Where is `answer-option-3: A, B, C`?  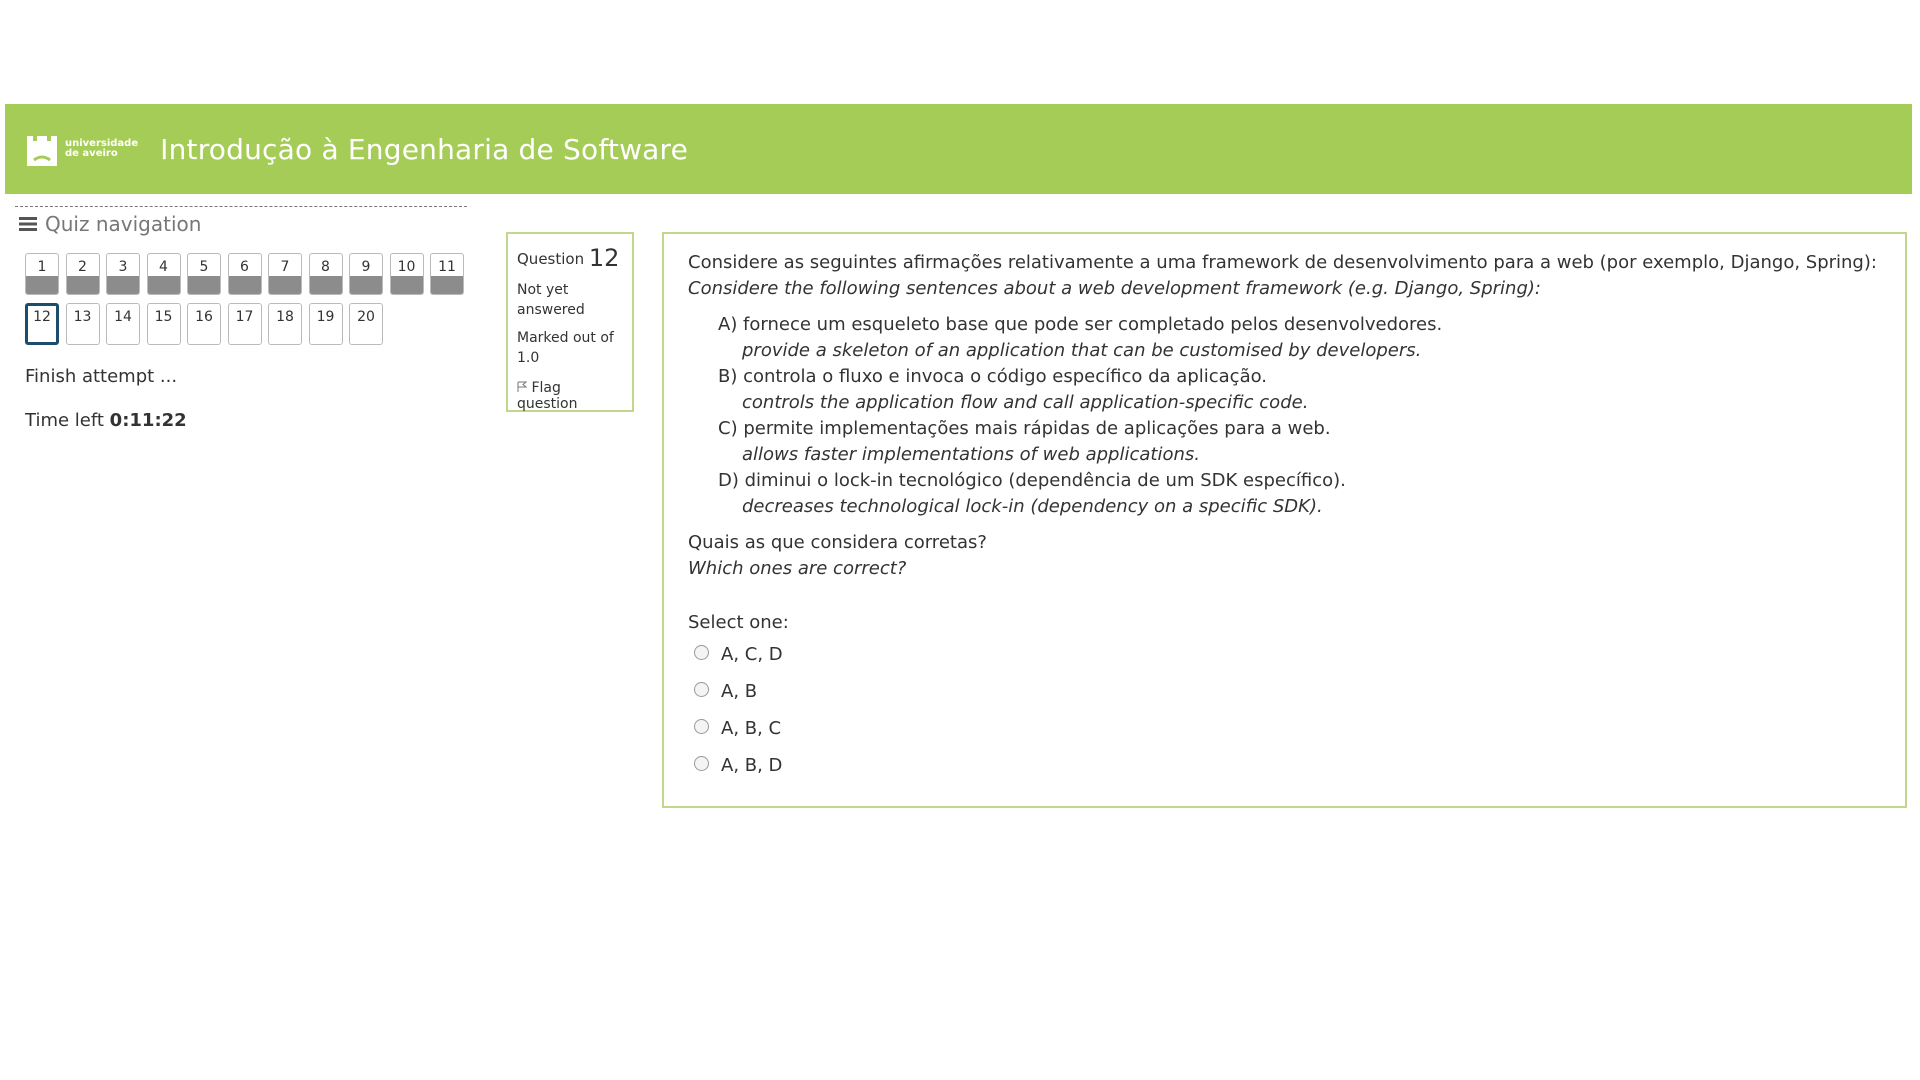
answer-option-3: A, B, C is located at coordinates (1287, 728).